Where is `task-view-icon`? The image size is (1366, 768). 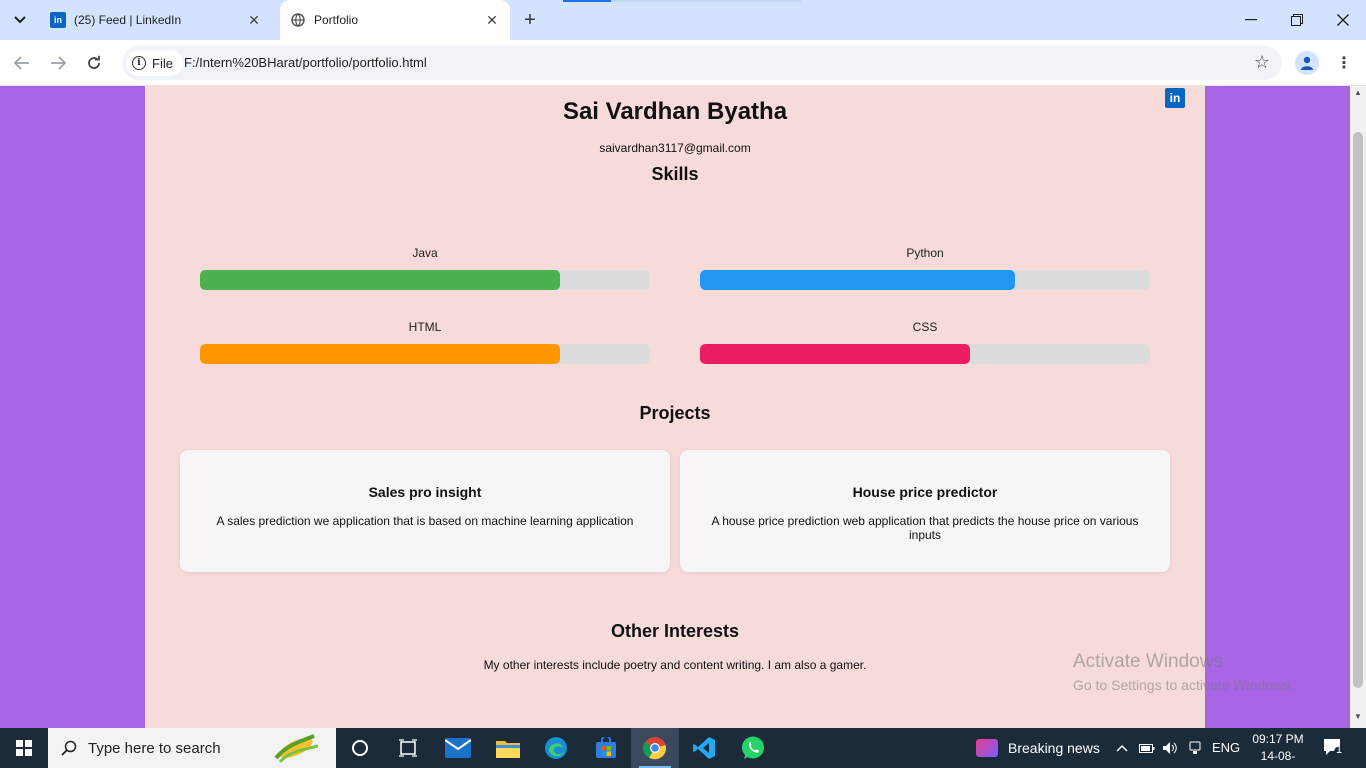
task-view-icon is located at coordinates (408, 748).